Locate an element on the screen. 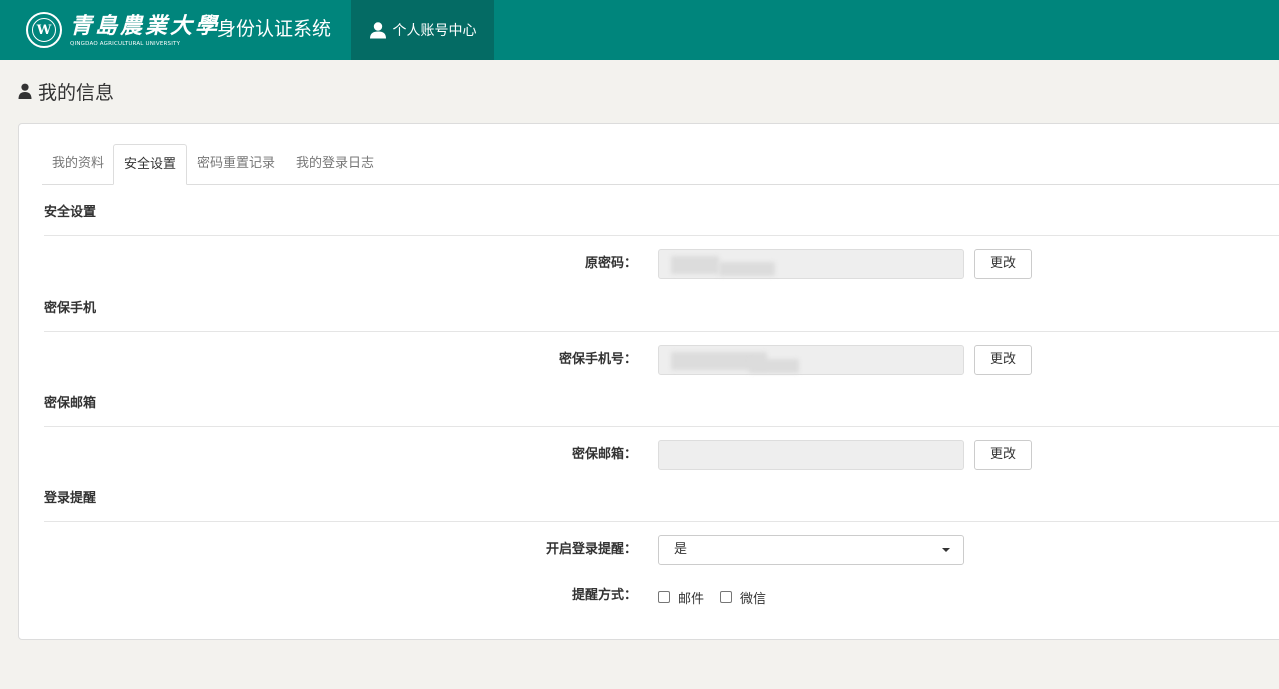 The height and width of the screenshot is (689, 1279). tab-security-settings: 安全设置 is located at coordinates (150, 164).